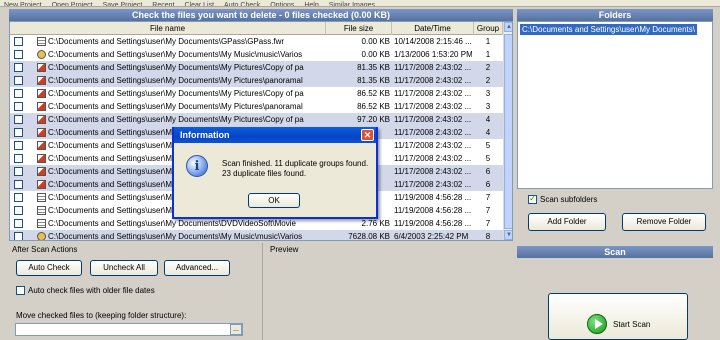  What do you see at coordinates (367, 135) in the screenshot?
I see `close-icon: ✕` at bounding box center [367, 135].